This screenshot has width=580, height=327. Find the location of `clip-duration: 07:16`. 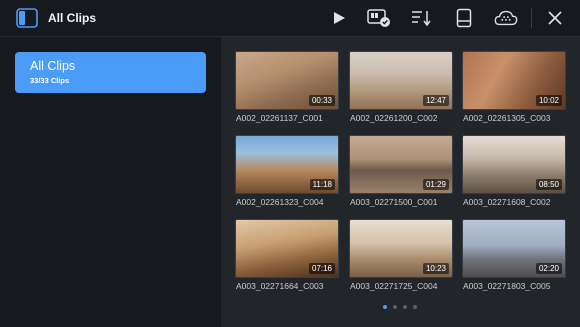

clip-duration: 07:16 is located at coordinates (321, 268).